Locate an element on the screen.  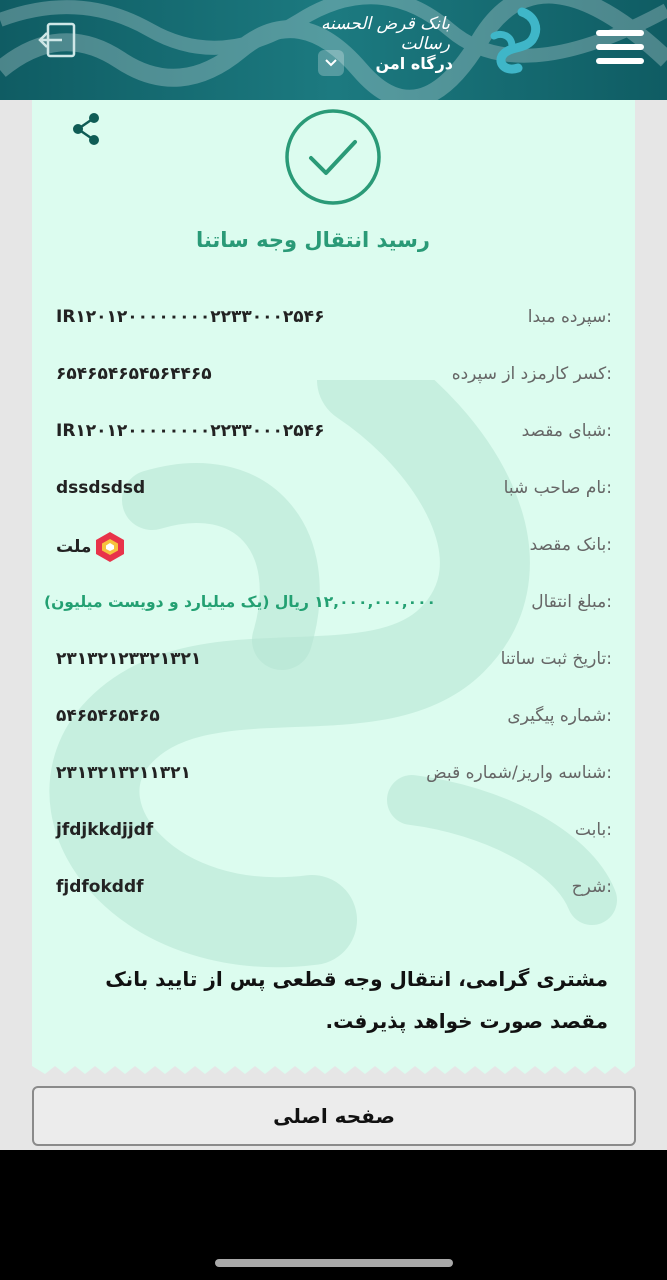
receipt-title: رسید انتقال وجه ساتنا is located at coordinates (312, 240).